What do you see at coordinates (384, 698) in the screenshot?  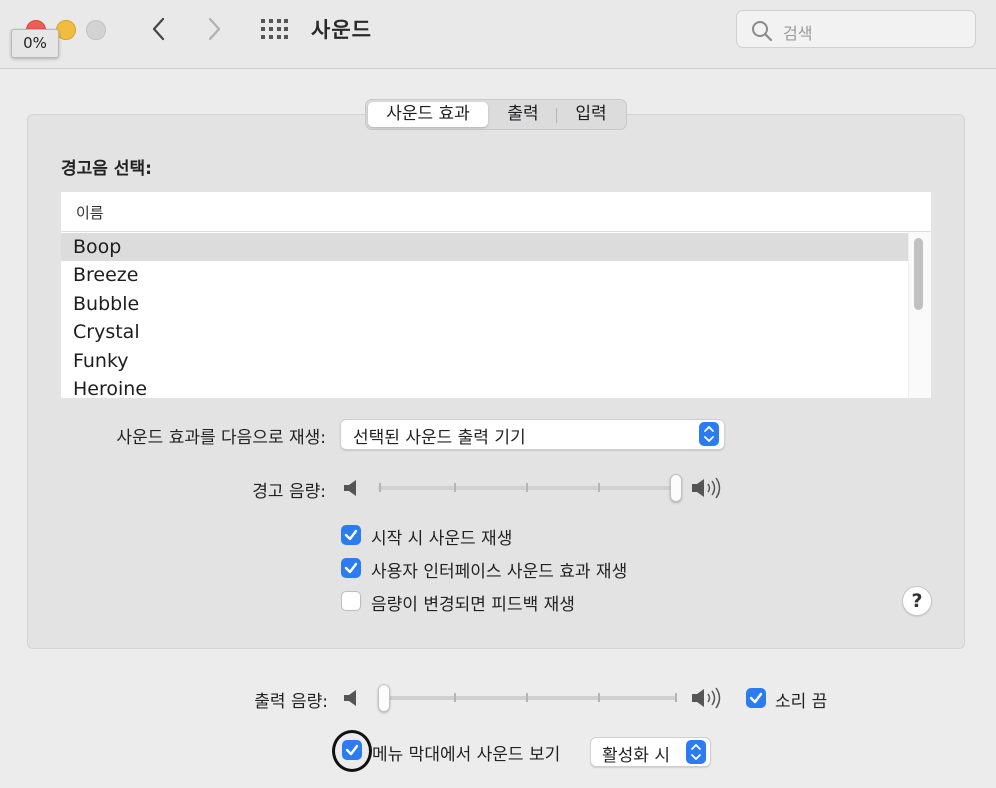 I see `output-volume-knob` at bounding box center [384, 698].